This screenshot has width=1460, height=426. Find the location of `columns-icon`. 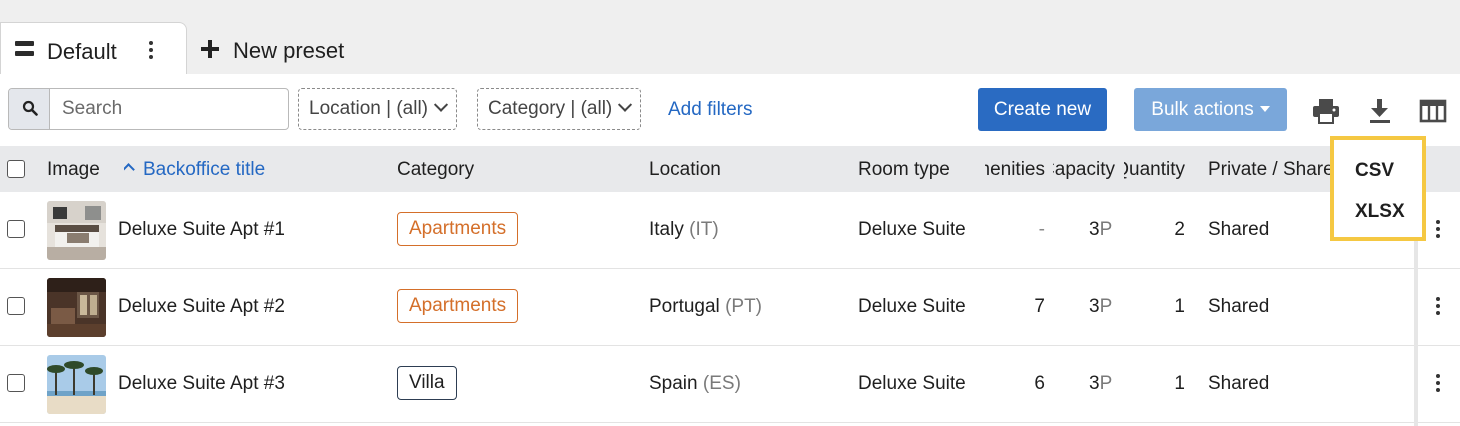

columns-icon is located at coordinates (1433, 111).